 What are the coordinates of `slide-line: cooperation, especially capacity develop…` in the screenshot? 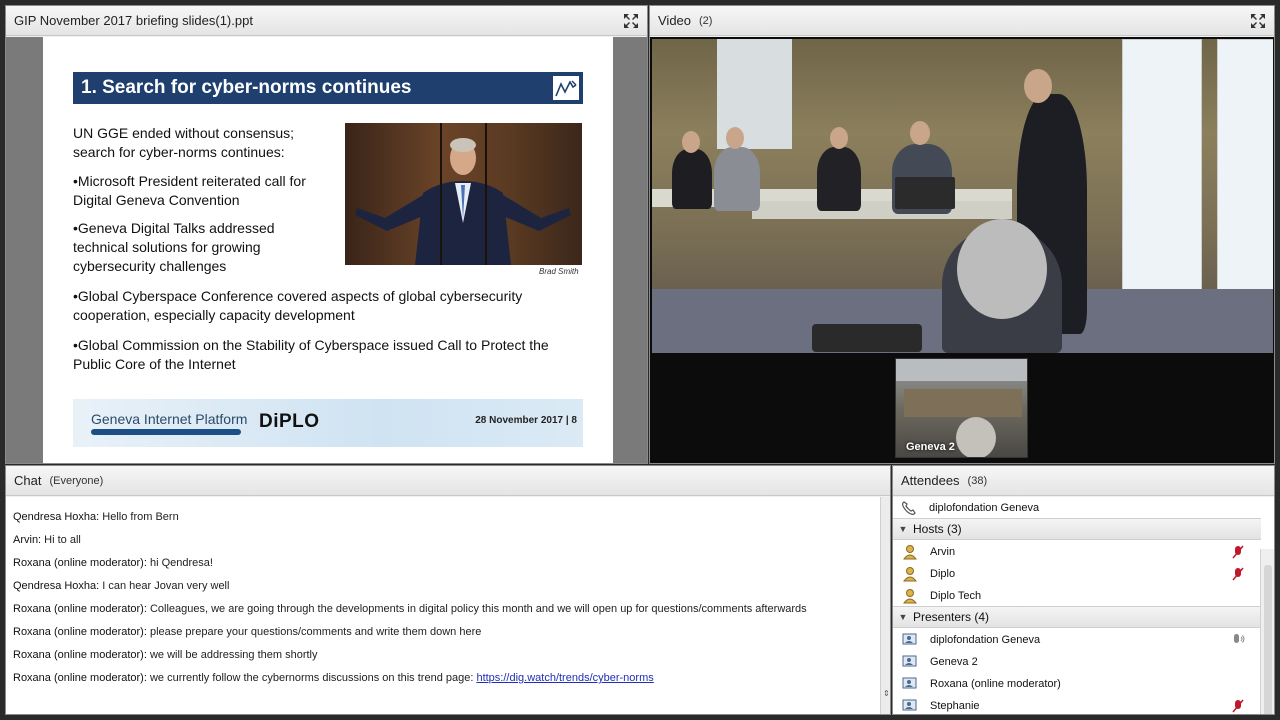 It's located at (214, 315).